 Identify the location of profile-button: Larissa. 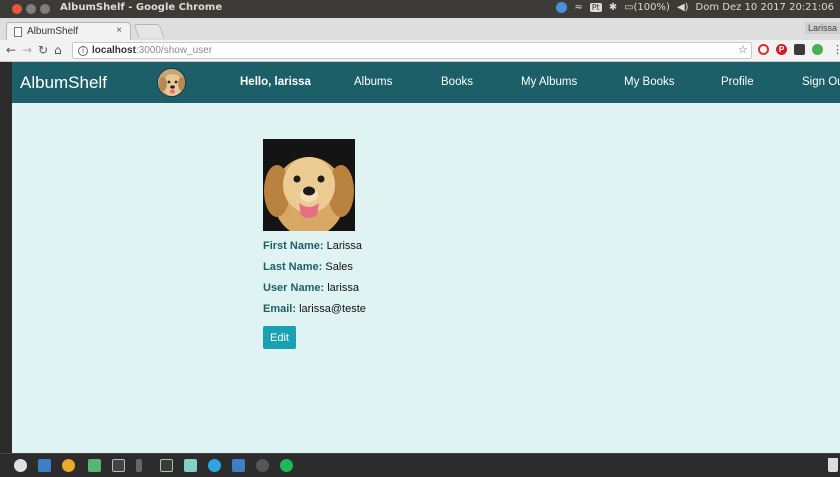
(822, 28).